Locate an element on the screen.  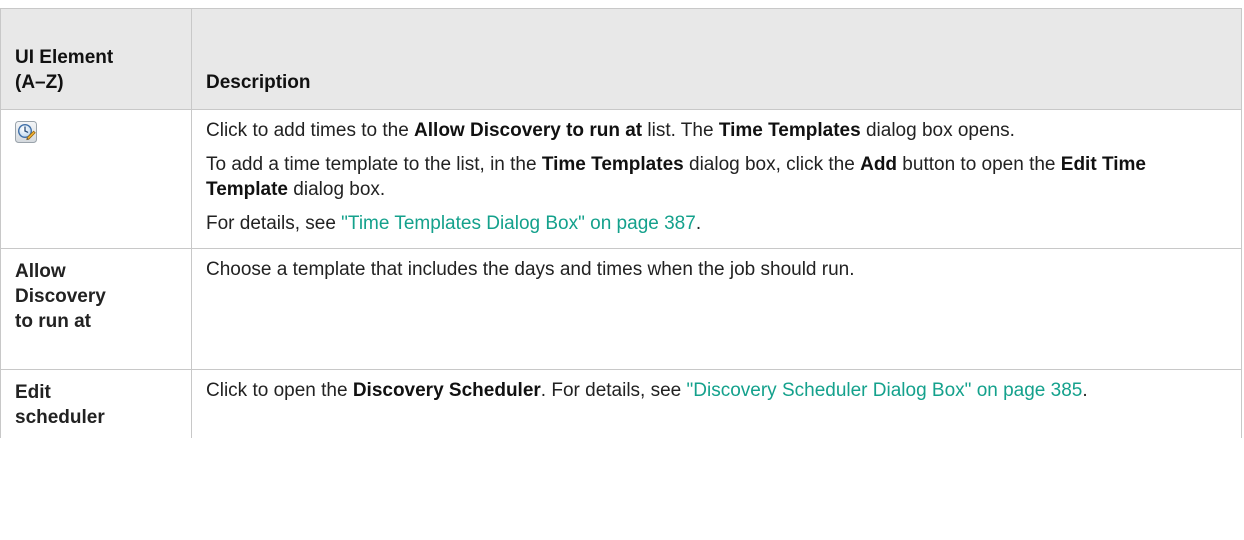
element-label-line: Edit is located at coordinates (33, 392).